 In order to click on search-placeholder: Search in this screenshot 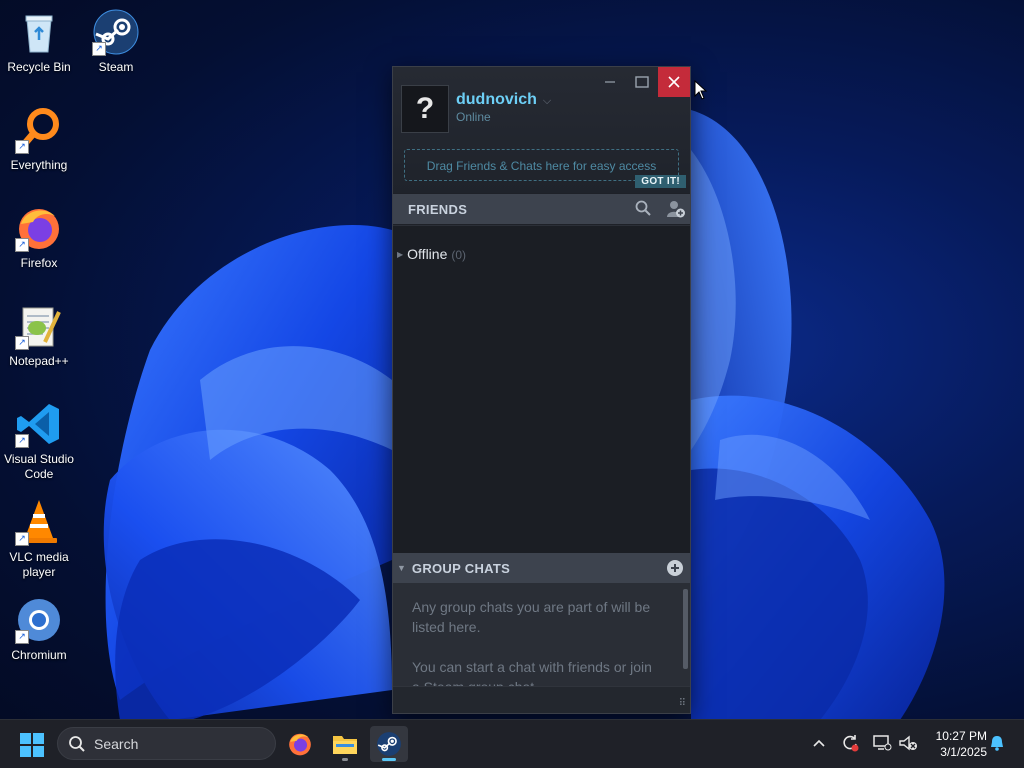, I will do `click(116, 744)`.